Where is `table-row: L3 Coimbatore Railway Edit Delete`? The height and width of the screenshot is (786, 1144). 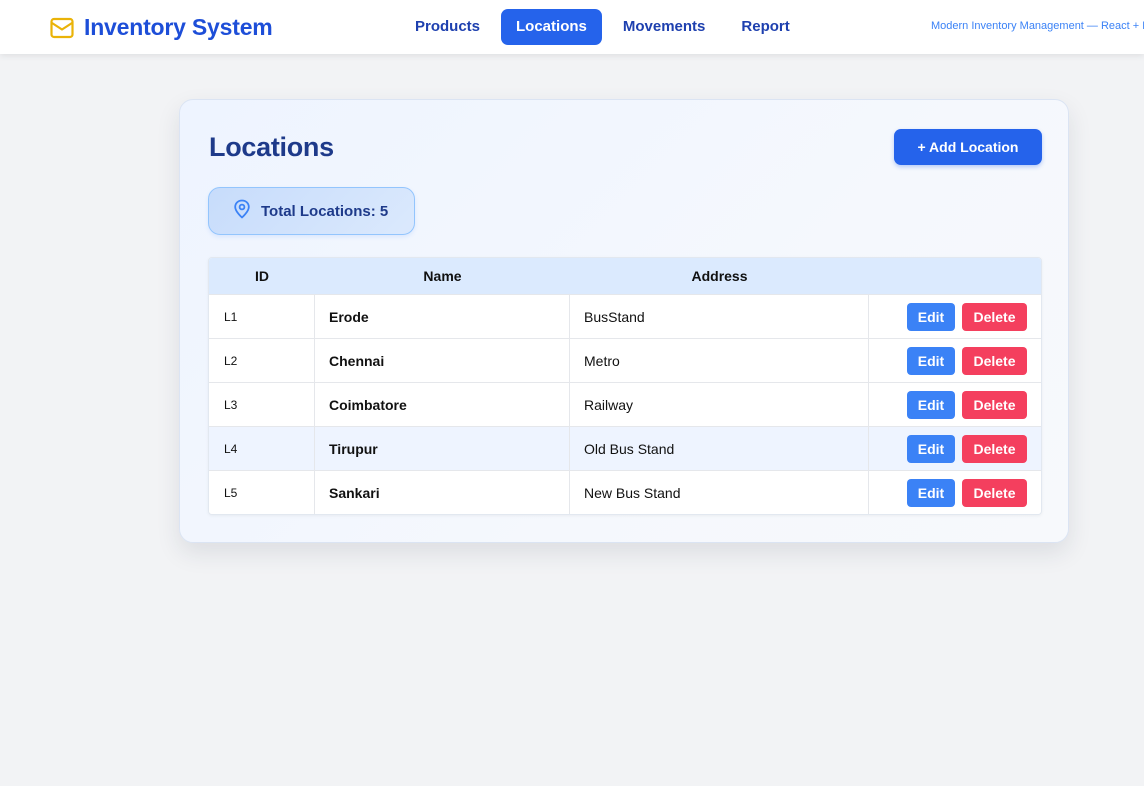
table-row: L3 Coimbatore Railway Edit Delete is located at coordinates (625, 404).